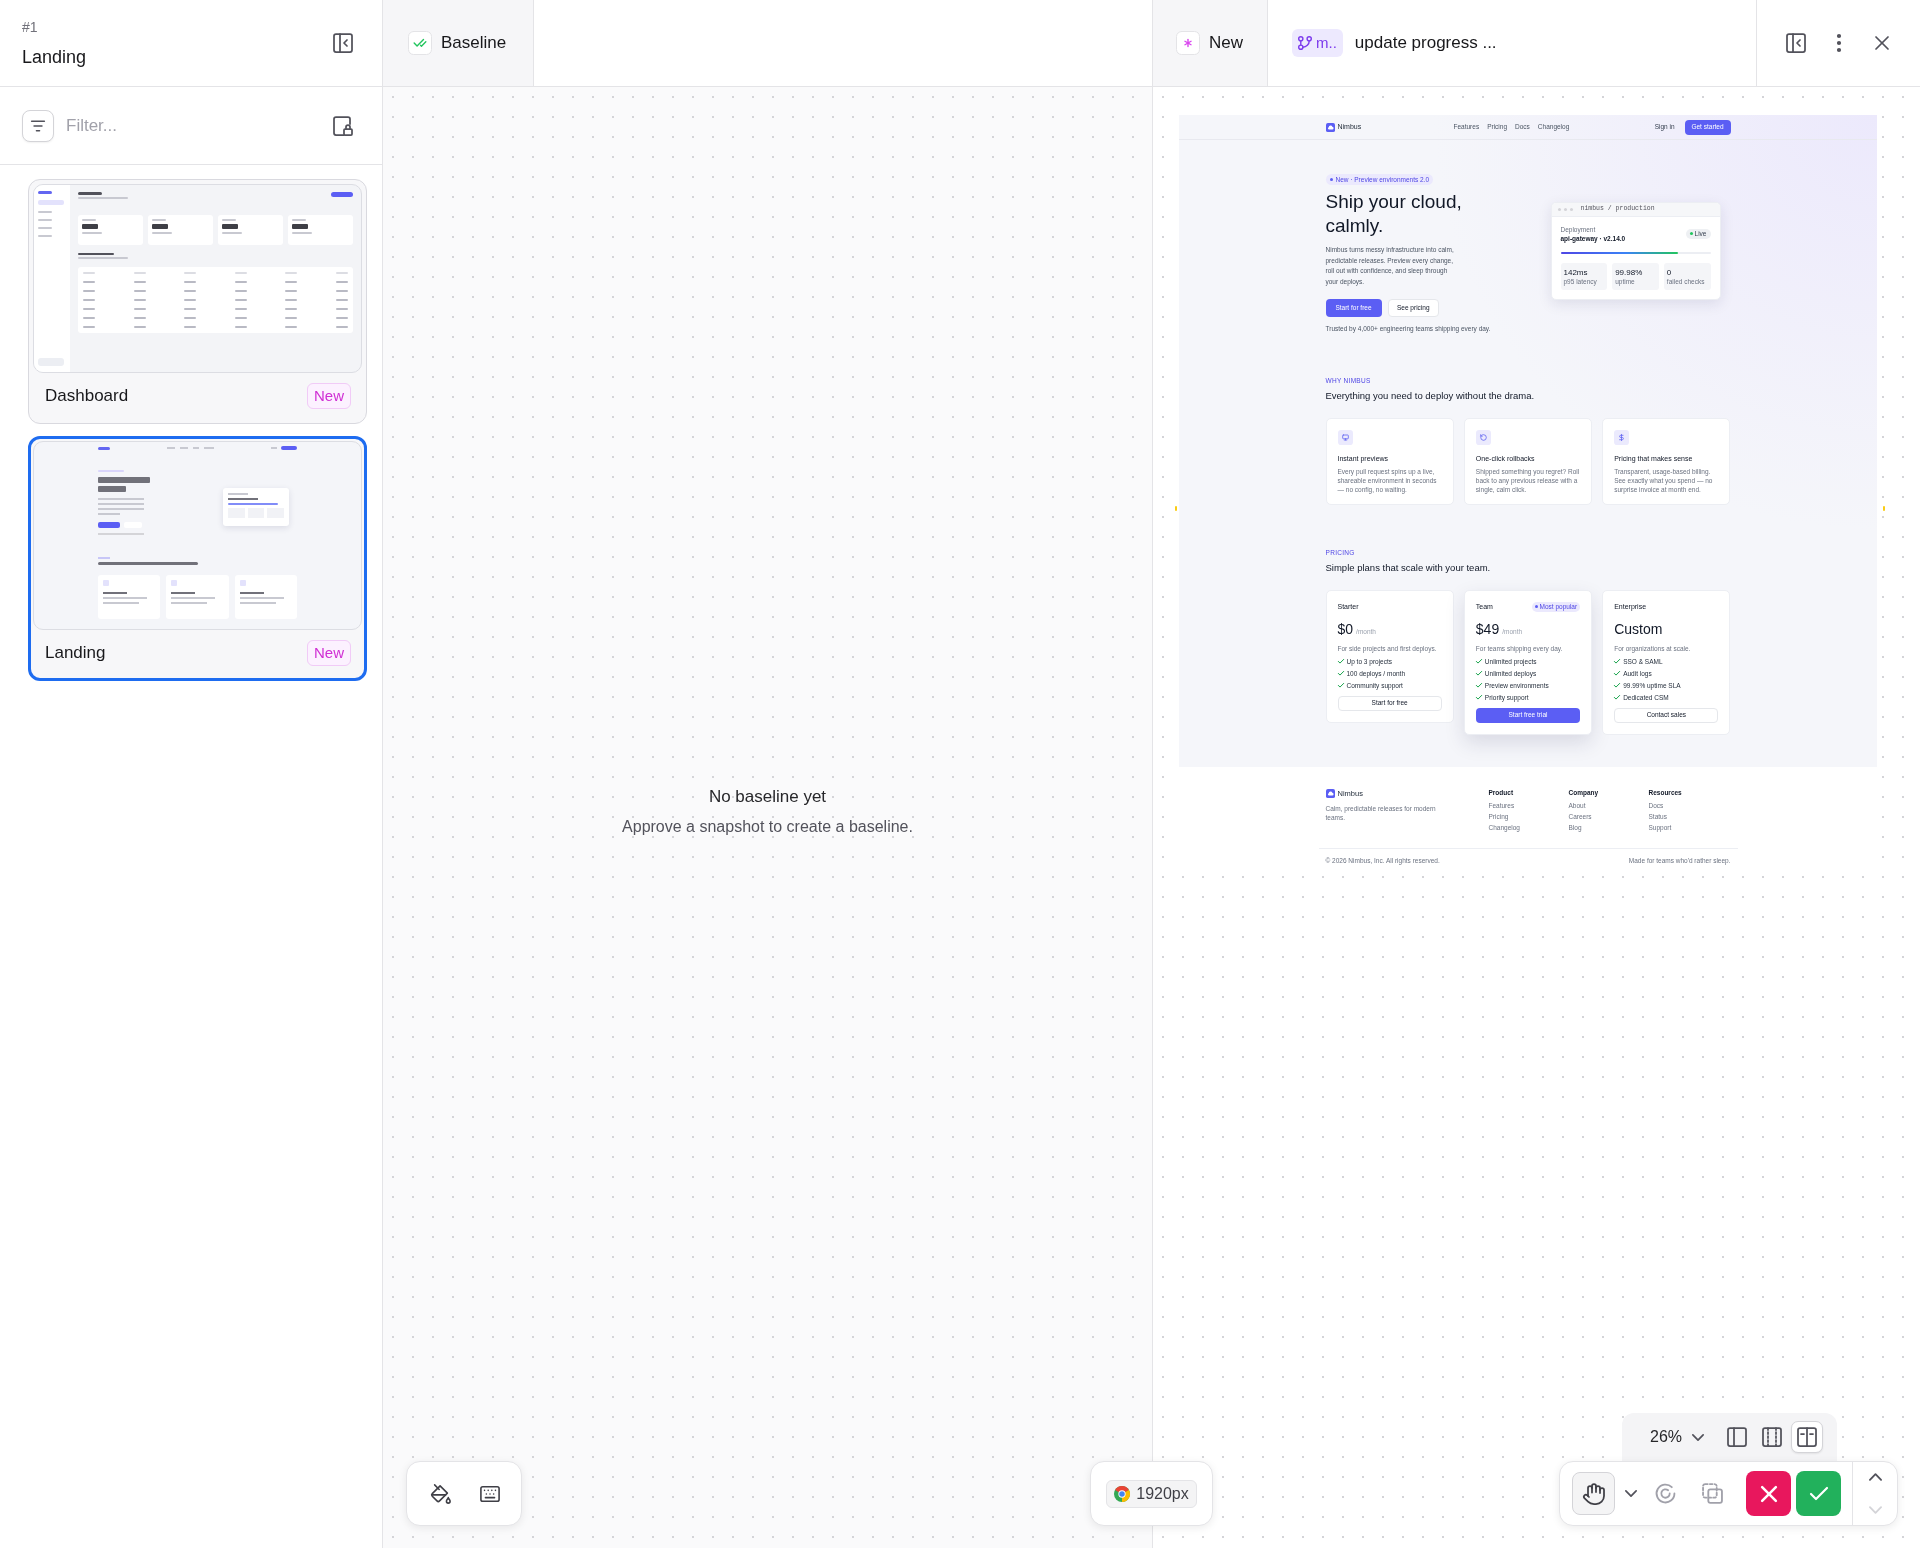 This screenshot has height=1548, width=1920. What do you see at coordinates (1326, 43) in the screenshot?
I see `branch-name: m..` at bounding box center [1326, 43].